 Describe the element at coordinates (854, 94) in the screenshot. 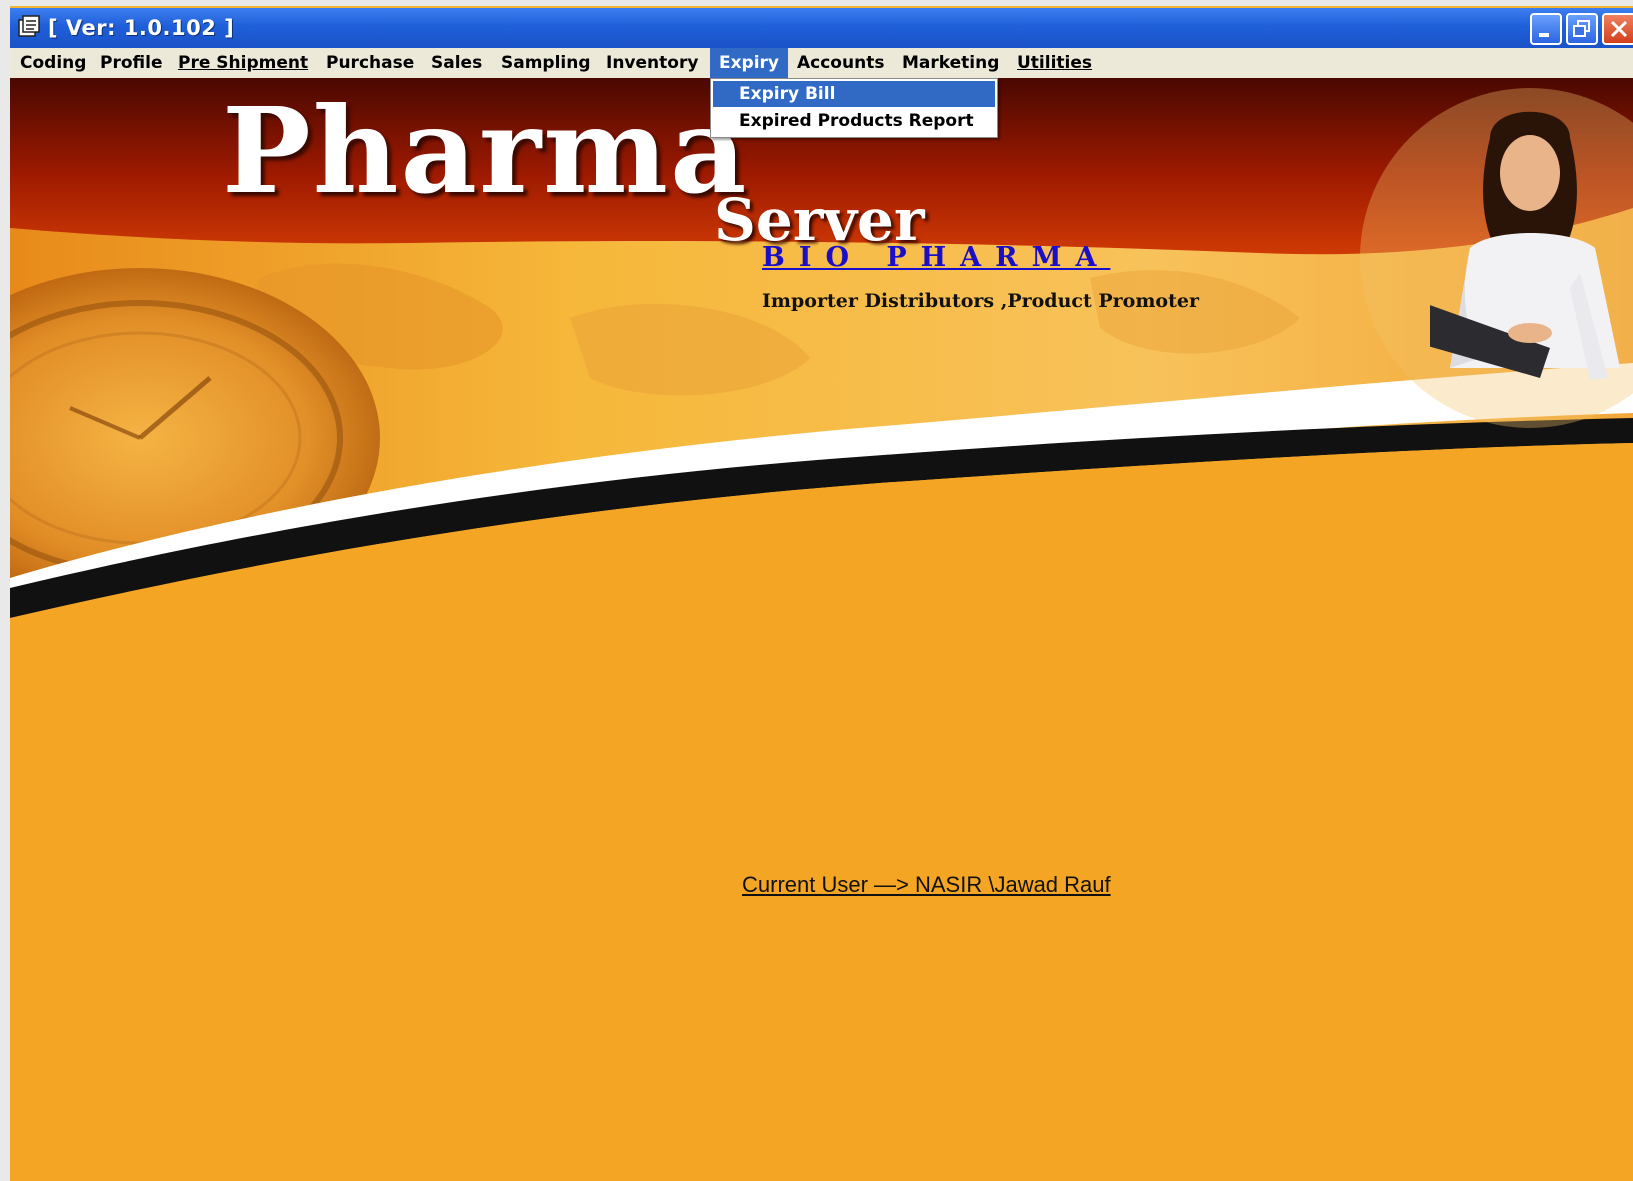

I see `menu-item-expiry-bill: Expiry Bill` at that location.